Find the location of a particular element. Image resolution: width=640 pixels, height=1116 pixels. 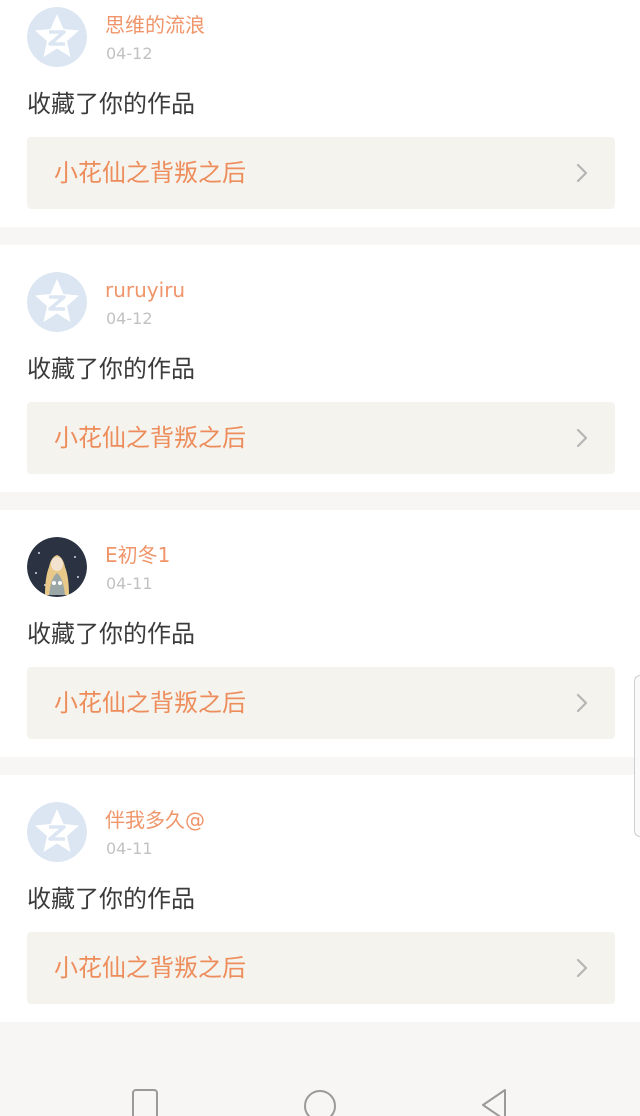

username: 伴我多久@ is located at coordinates (155, 820).